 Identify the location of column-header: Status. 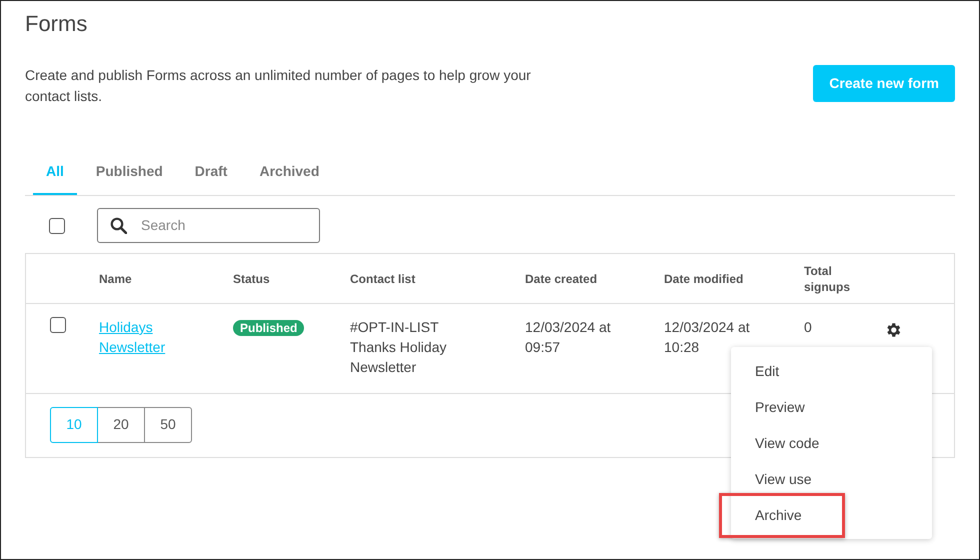
(251, 278).